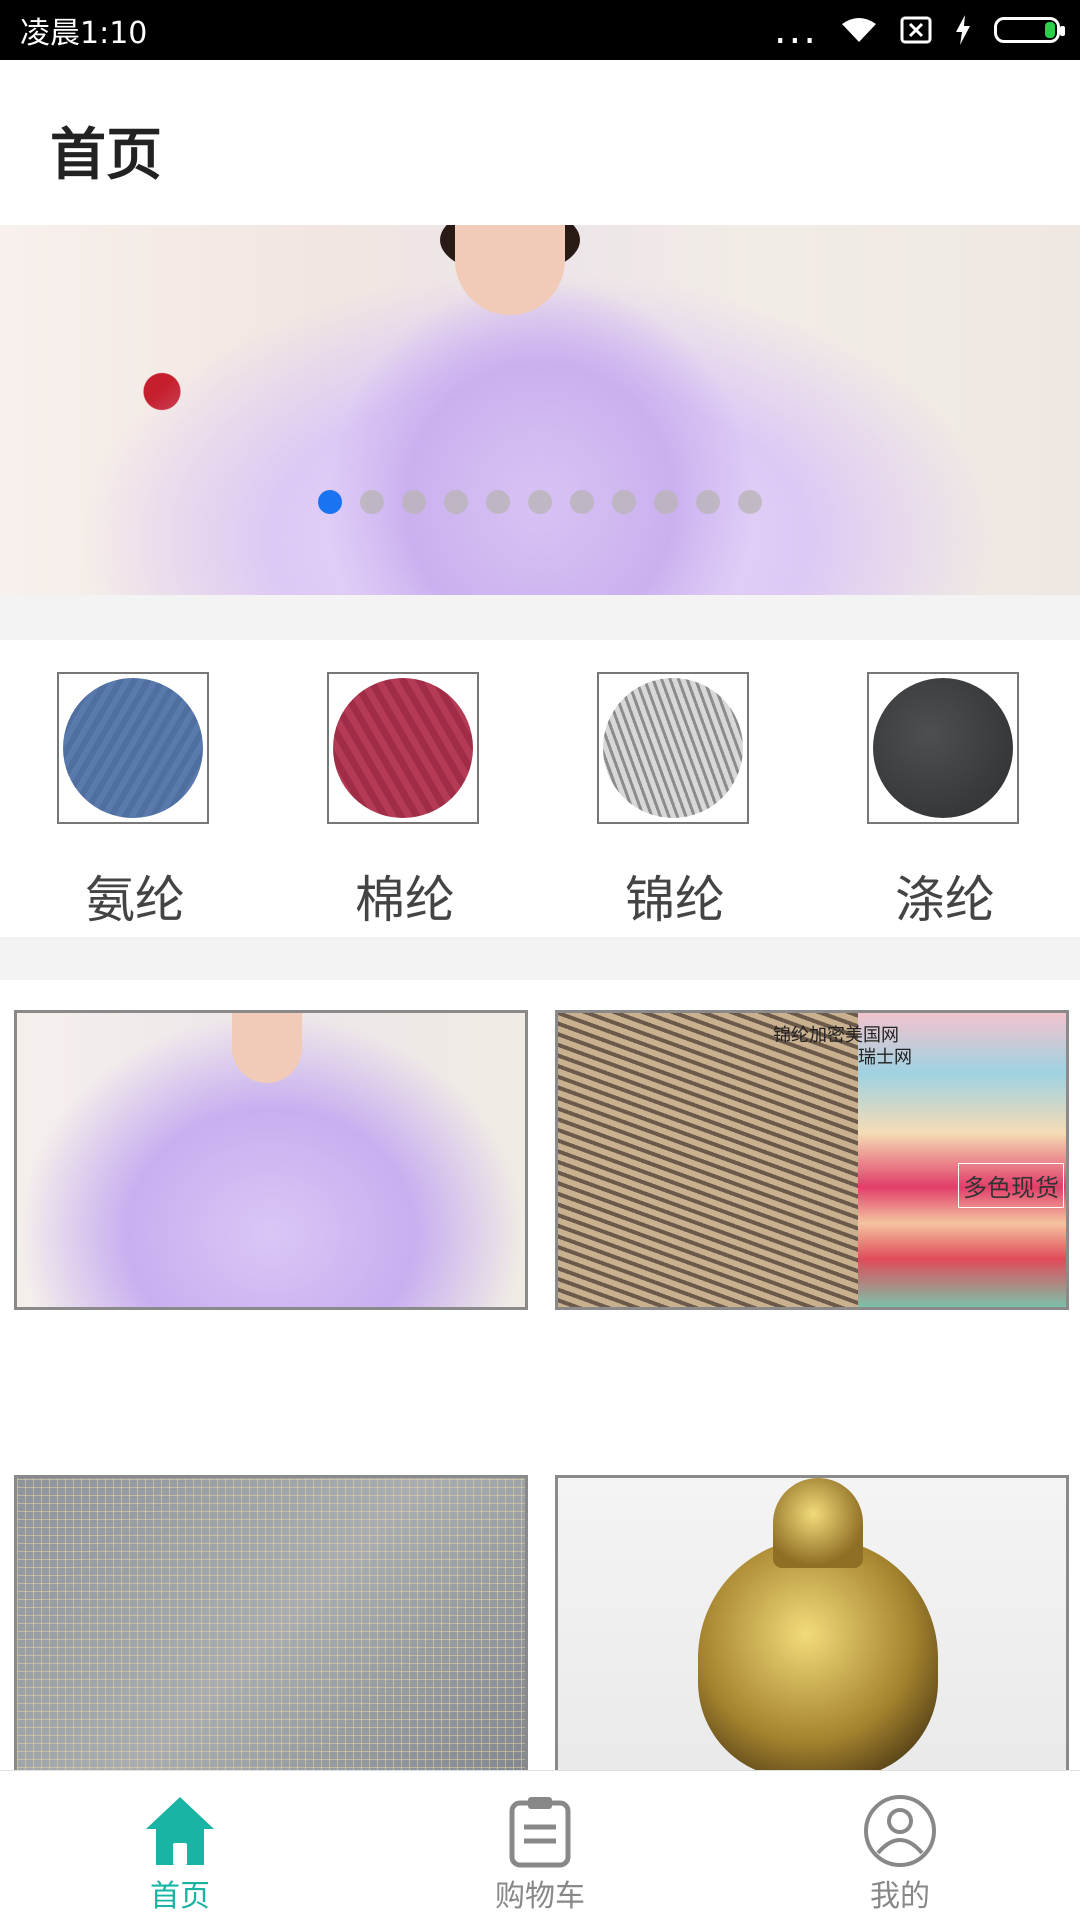 Image resolution: width=1080 pixels, height=1921 pixels. I want to click on nav-home-label: 首页, so click(180, 1896).